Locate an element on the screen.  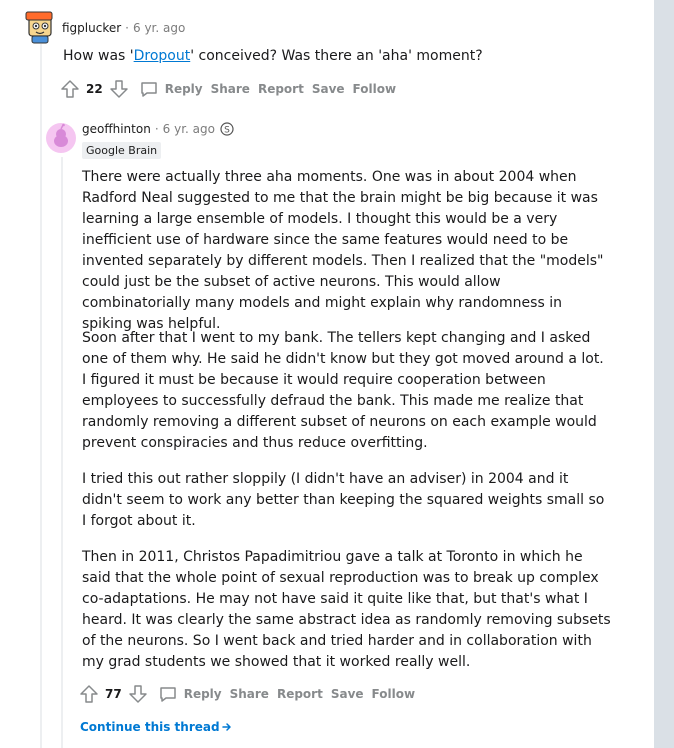
silver-award-icon: S is located at coordinates (227, 129).